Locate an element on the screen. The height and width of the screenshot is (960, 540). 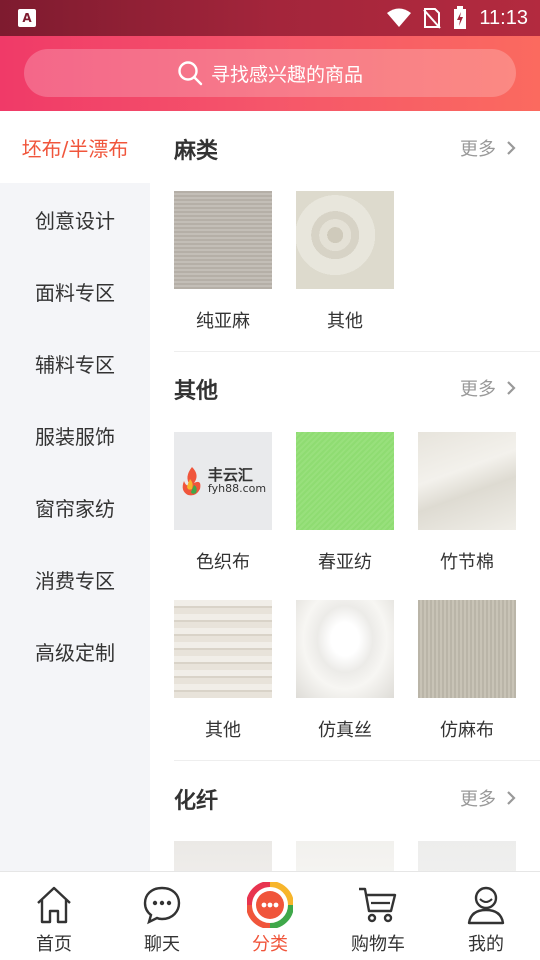
sidebar-item-curtains: 窗帘家纺 is located at coordinates (75, 507).